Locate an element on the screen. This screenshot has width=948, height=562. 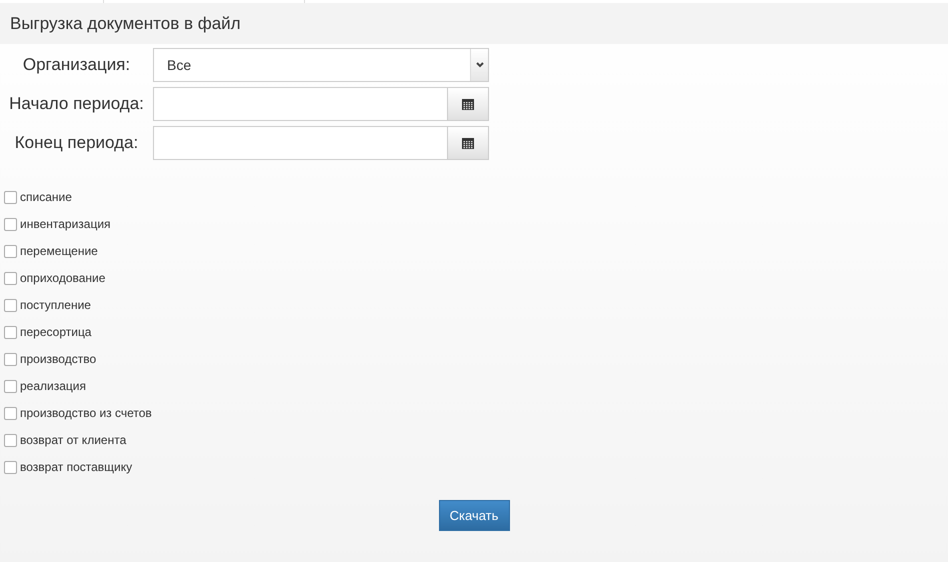
checkbox-label: возврат от клиента is located at coordinates (73, 440).